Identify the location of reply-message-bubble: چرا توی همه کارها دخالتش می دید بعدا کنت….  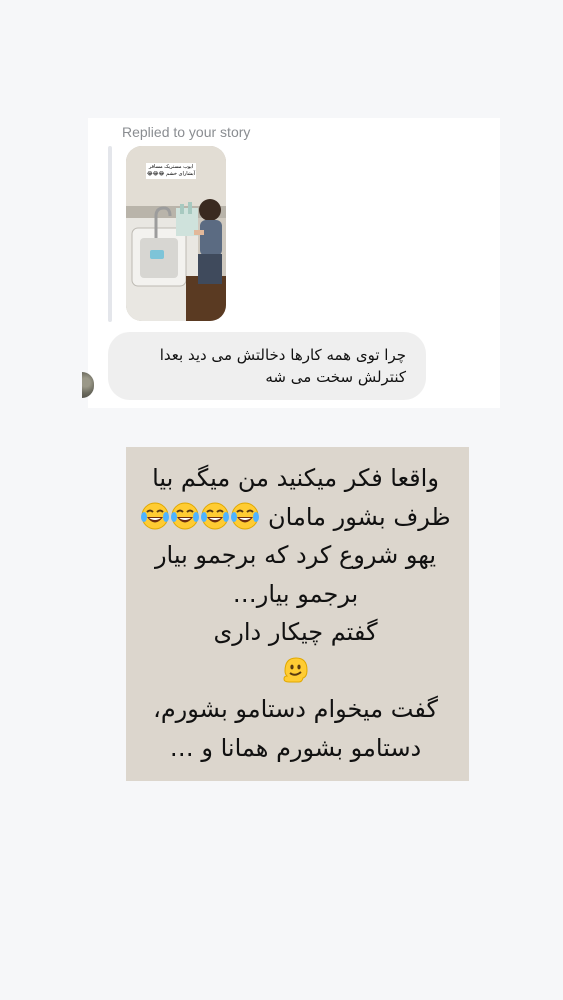
(267, 366).